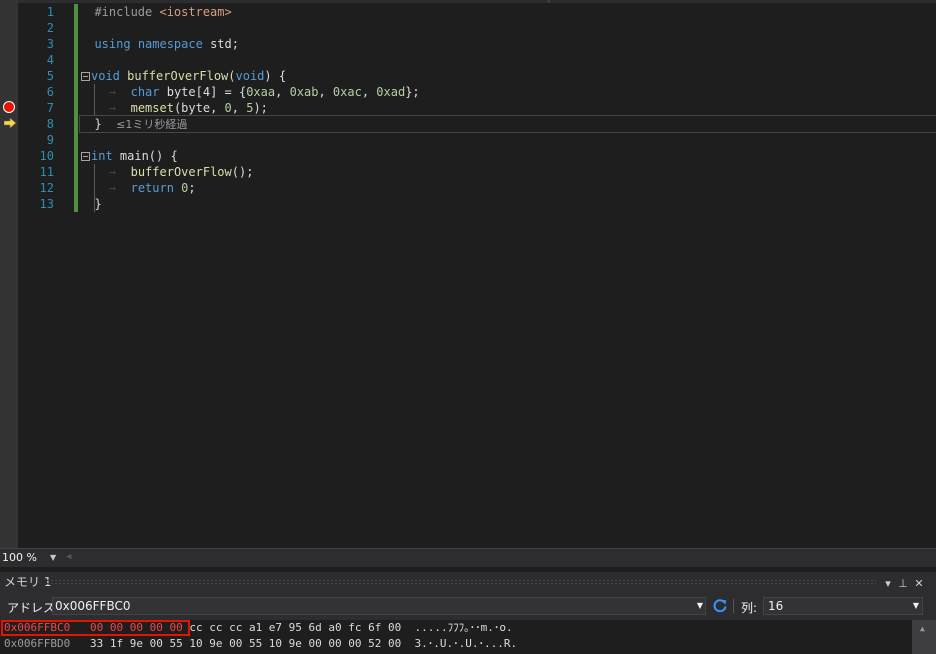 The image size is (936, 654). What do you see at coordinates (464, 627) in the screenshot?
I see `memory-ascii: .....ﾌﾌﾌ｡･･m.･o.` at bounding box center [464, 627].